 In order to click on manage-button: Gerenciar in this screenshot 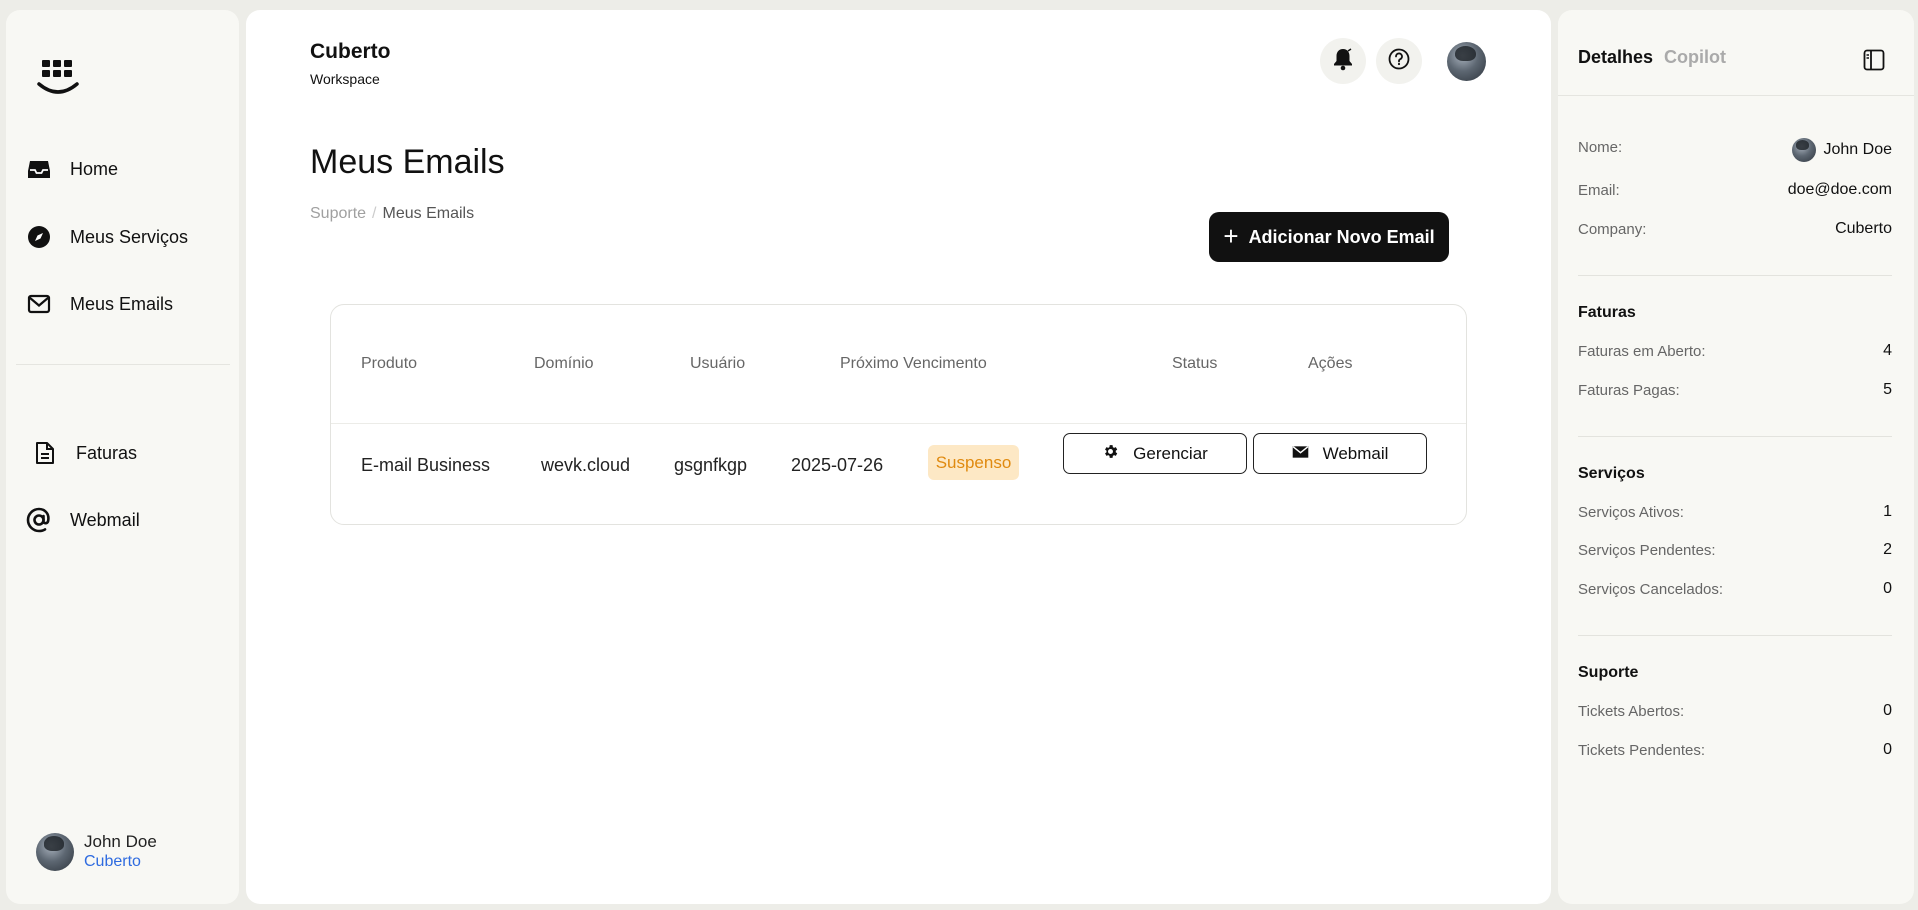, I will do `click(1155, 453)`.